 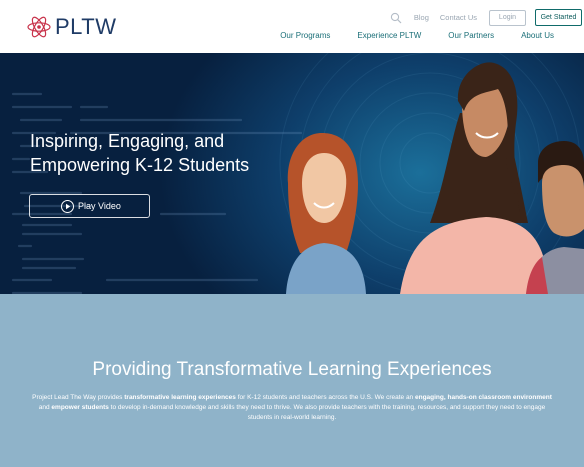 What do you see at coordinates (67, 206) in the screenshot?
I see `play-circle-icon` at bounding box center [67, 206].